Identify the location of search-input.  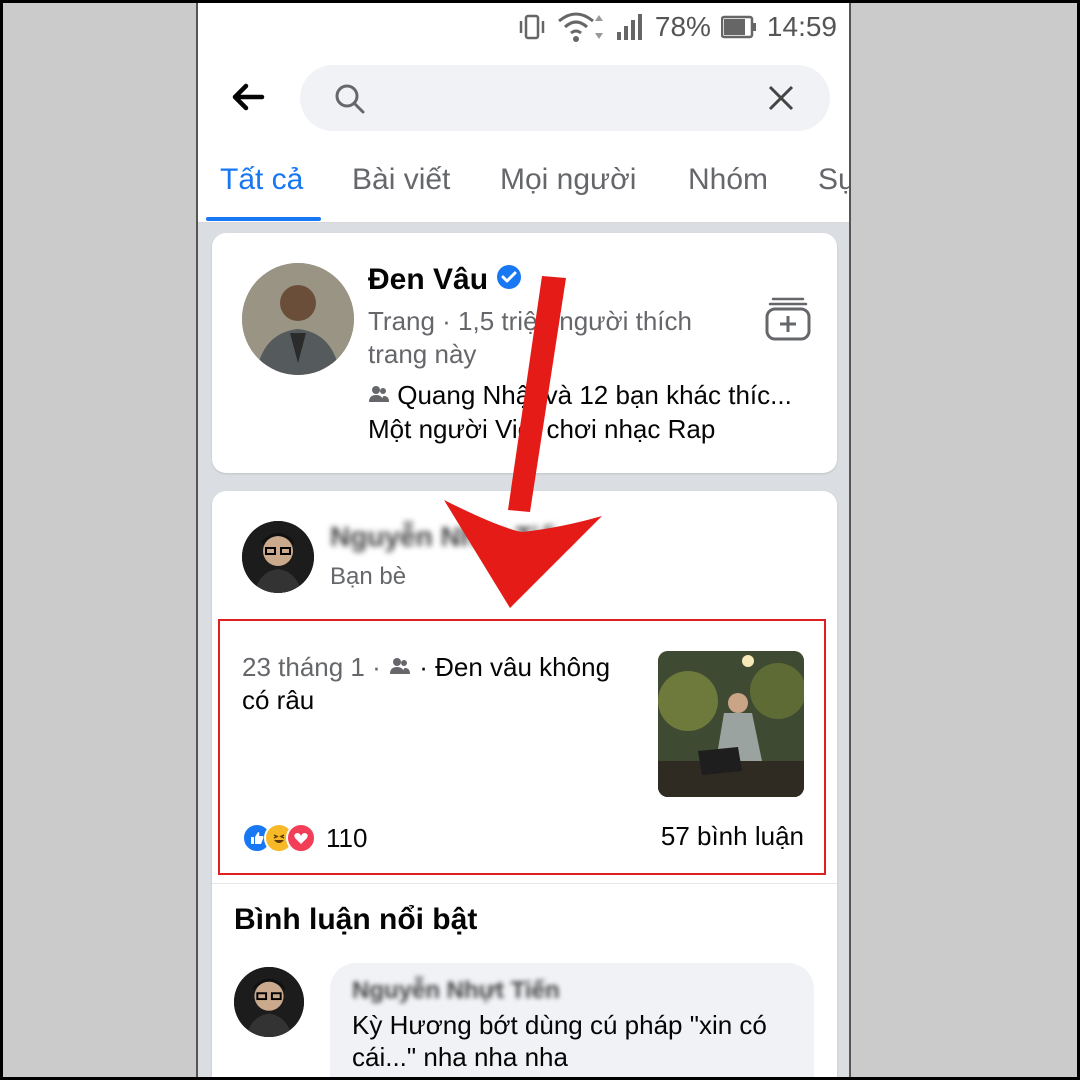
(565, 98).